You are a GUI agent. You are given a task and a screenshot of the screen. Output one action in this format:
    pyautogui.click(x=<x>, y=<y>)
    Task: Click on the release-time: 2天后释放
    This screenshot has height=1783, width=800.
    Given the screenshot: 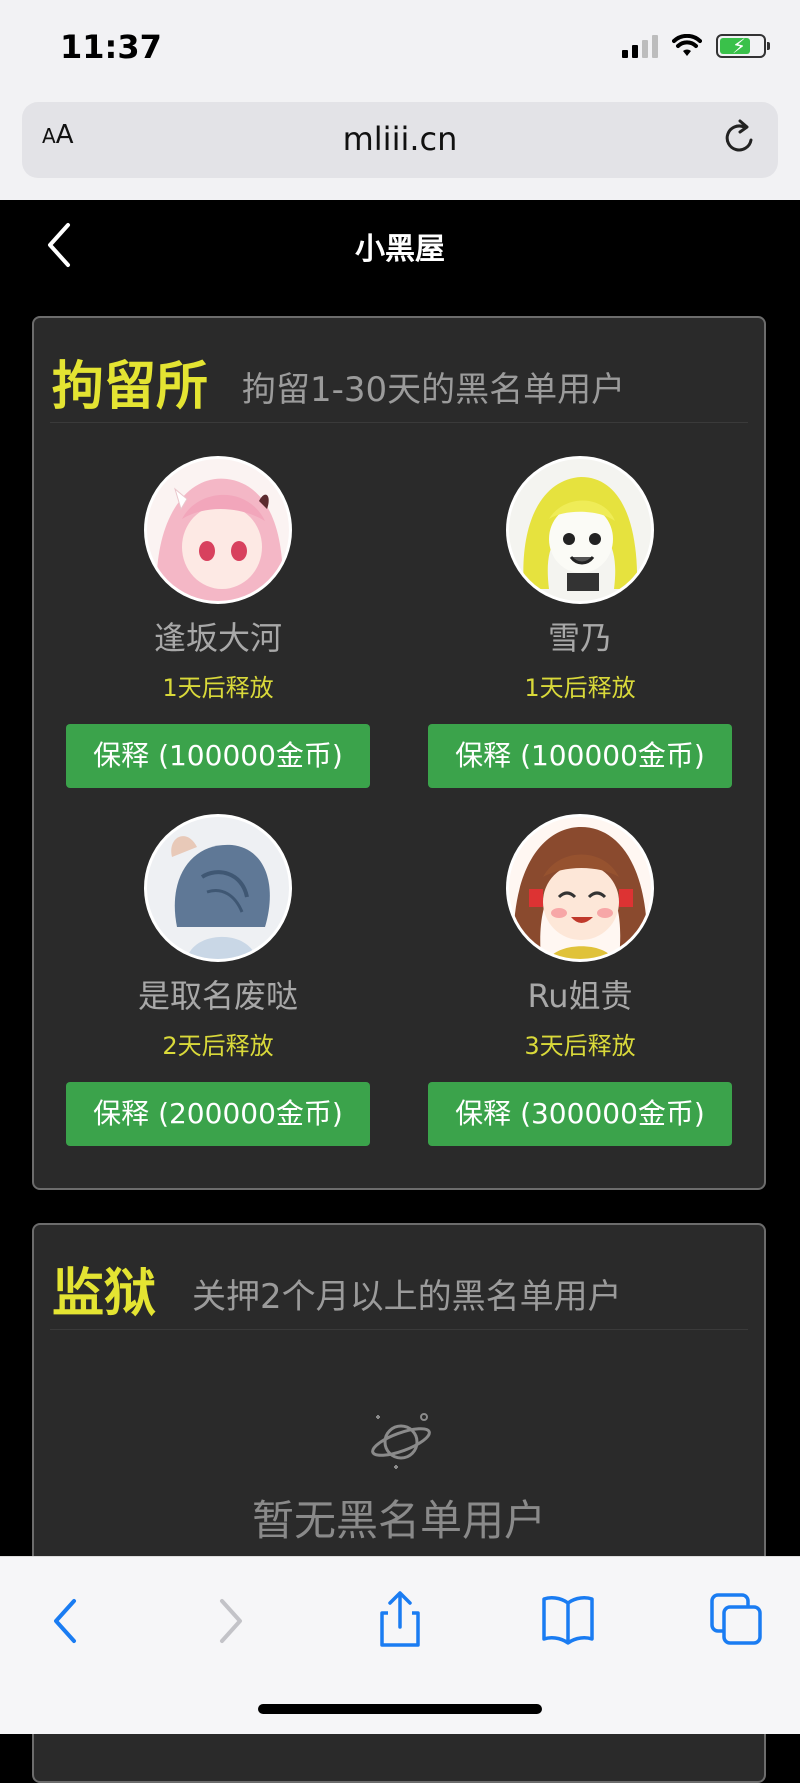 What is the action you would take?
    pyautogui.click(x=218, y=1046)
    